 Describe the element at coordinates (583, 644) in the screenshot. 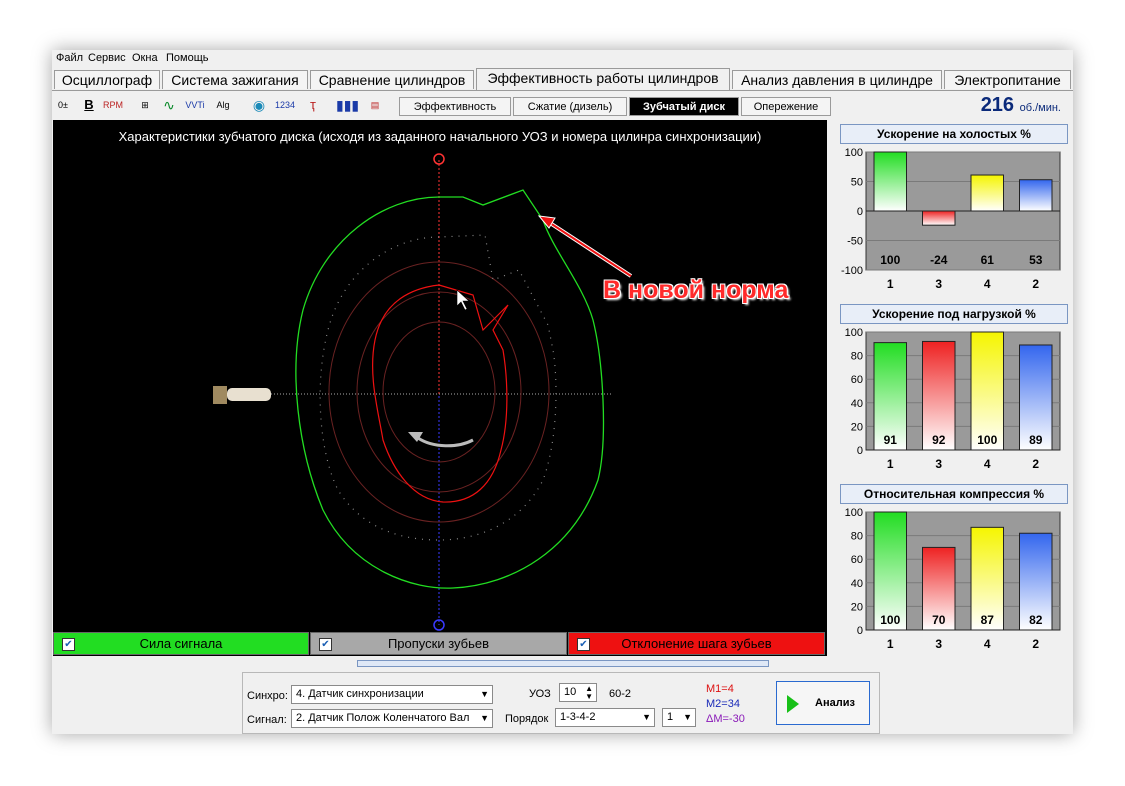

I see `checkbox-tooth-deviation: ✔` at that location.